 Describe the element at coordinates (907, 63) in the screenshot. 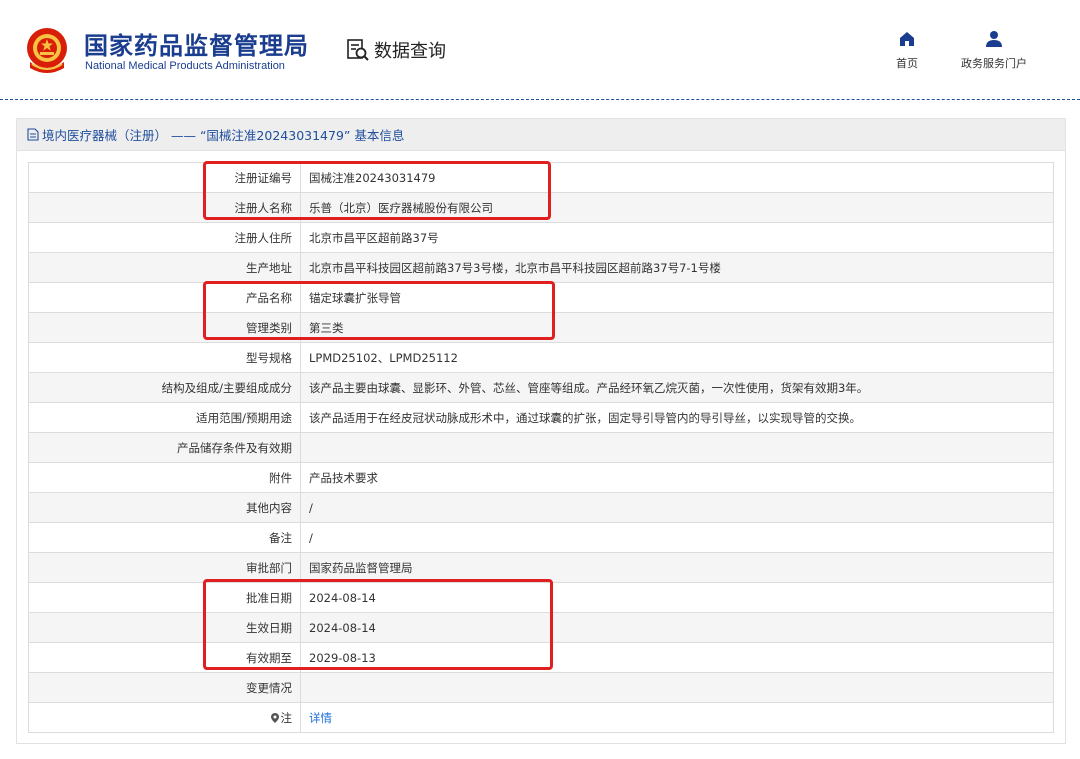

I see `nav-home-label: 首页` at that location.